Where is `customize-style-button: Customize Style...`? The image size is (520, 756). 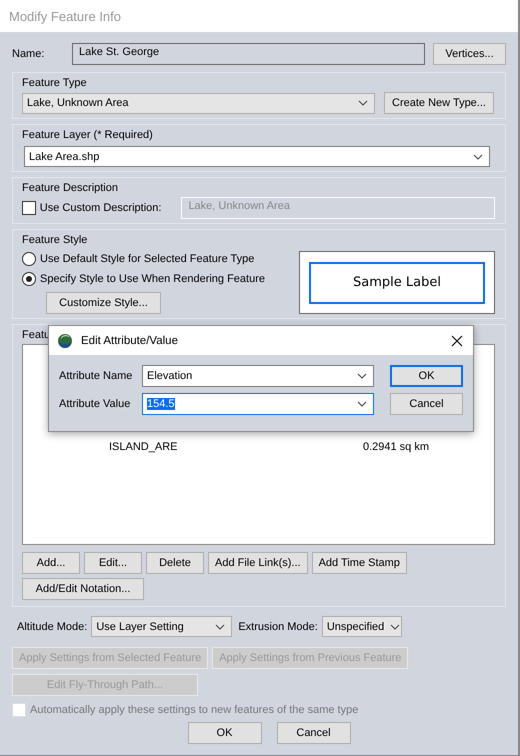
customize-style-button: Customize Style... is located at coordinates (103, 303).